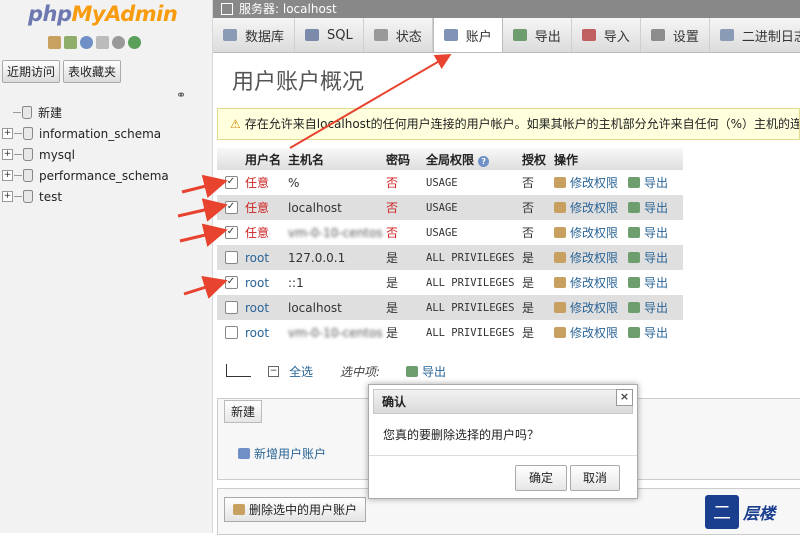 The width and height of the screenshot is (800, 535). Describe the element at coordinates (85, 112) in the screenshot. I see `new-database-item: 新建` at that location.